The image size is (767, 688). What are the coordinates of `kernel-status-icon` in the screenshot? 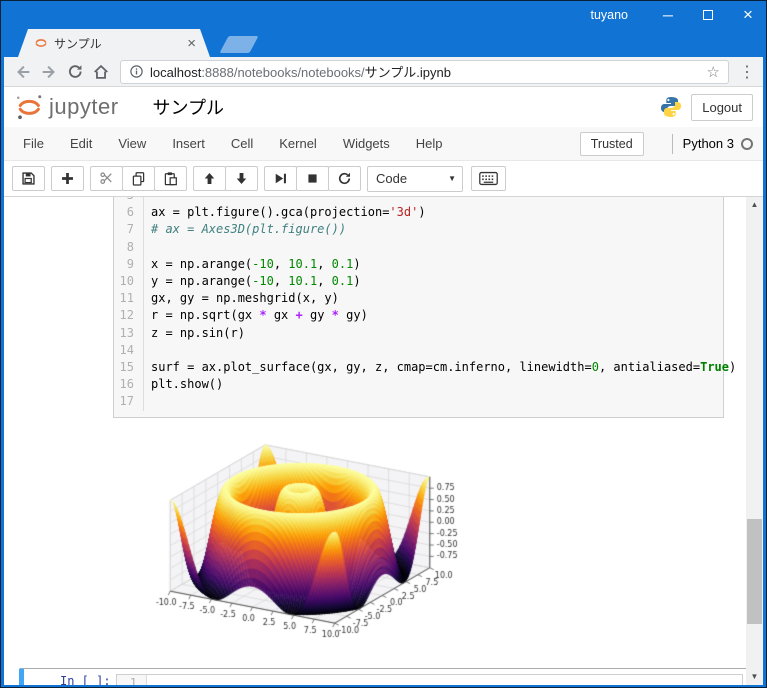 It's located at (747, 143).